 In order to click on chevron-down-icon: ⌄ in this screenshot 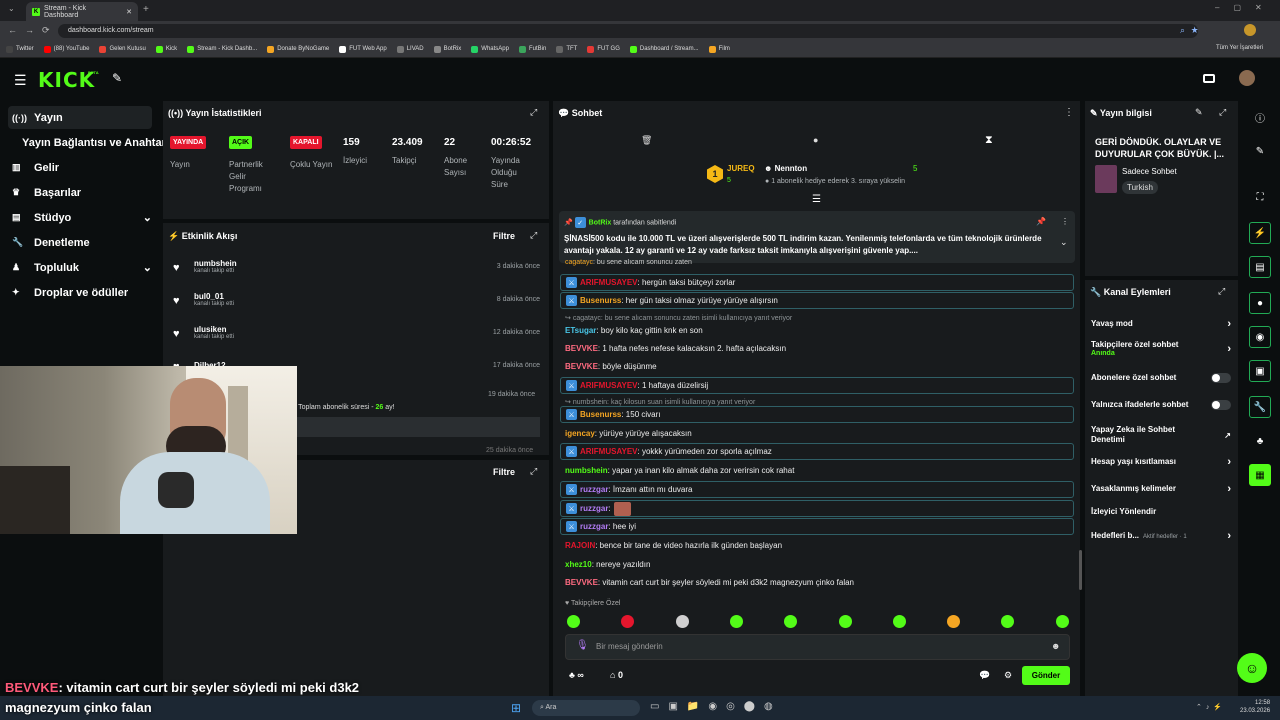, I will do `click(147, 267)`.